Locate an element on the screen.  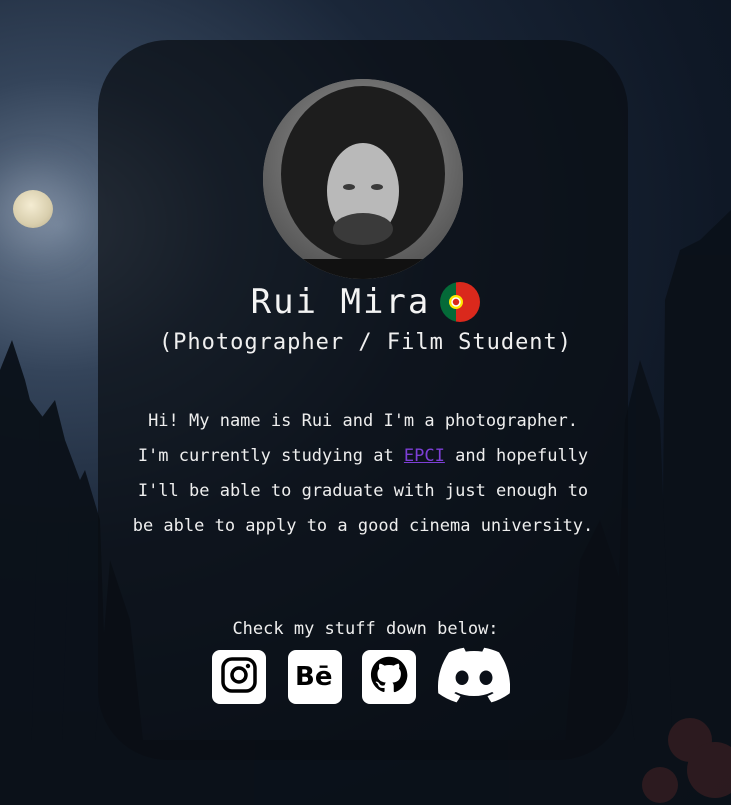
svg-text: Bē is located at coordinates (313, 676).